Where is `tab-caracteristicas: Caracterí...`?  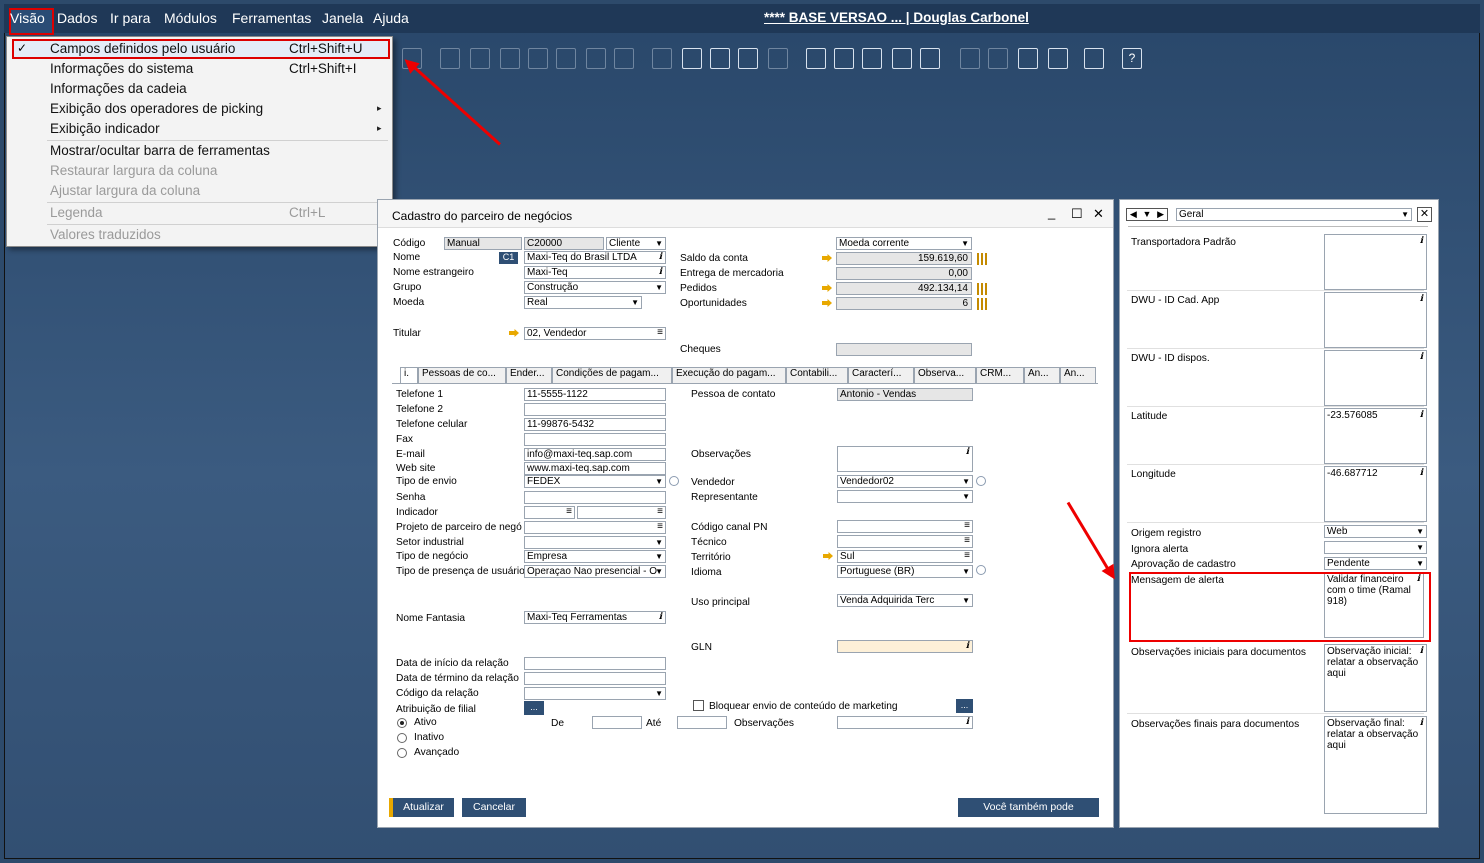 tab-caracteristicas: Caracterí... is located at coordinates (881, 375).